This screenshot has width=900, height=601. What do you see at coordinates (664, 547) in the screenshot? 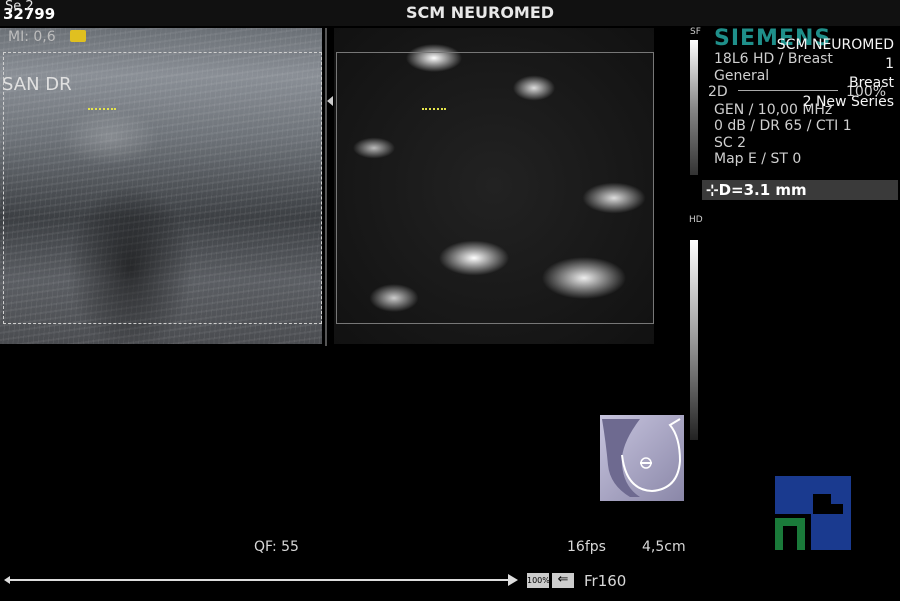
I see `depth-readout: 4,5cm` at bounding box center [664, 547].